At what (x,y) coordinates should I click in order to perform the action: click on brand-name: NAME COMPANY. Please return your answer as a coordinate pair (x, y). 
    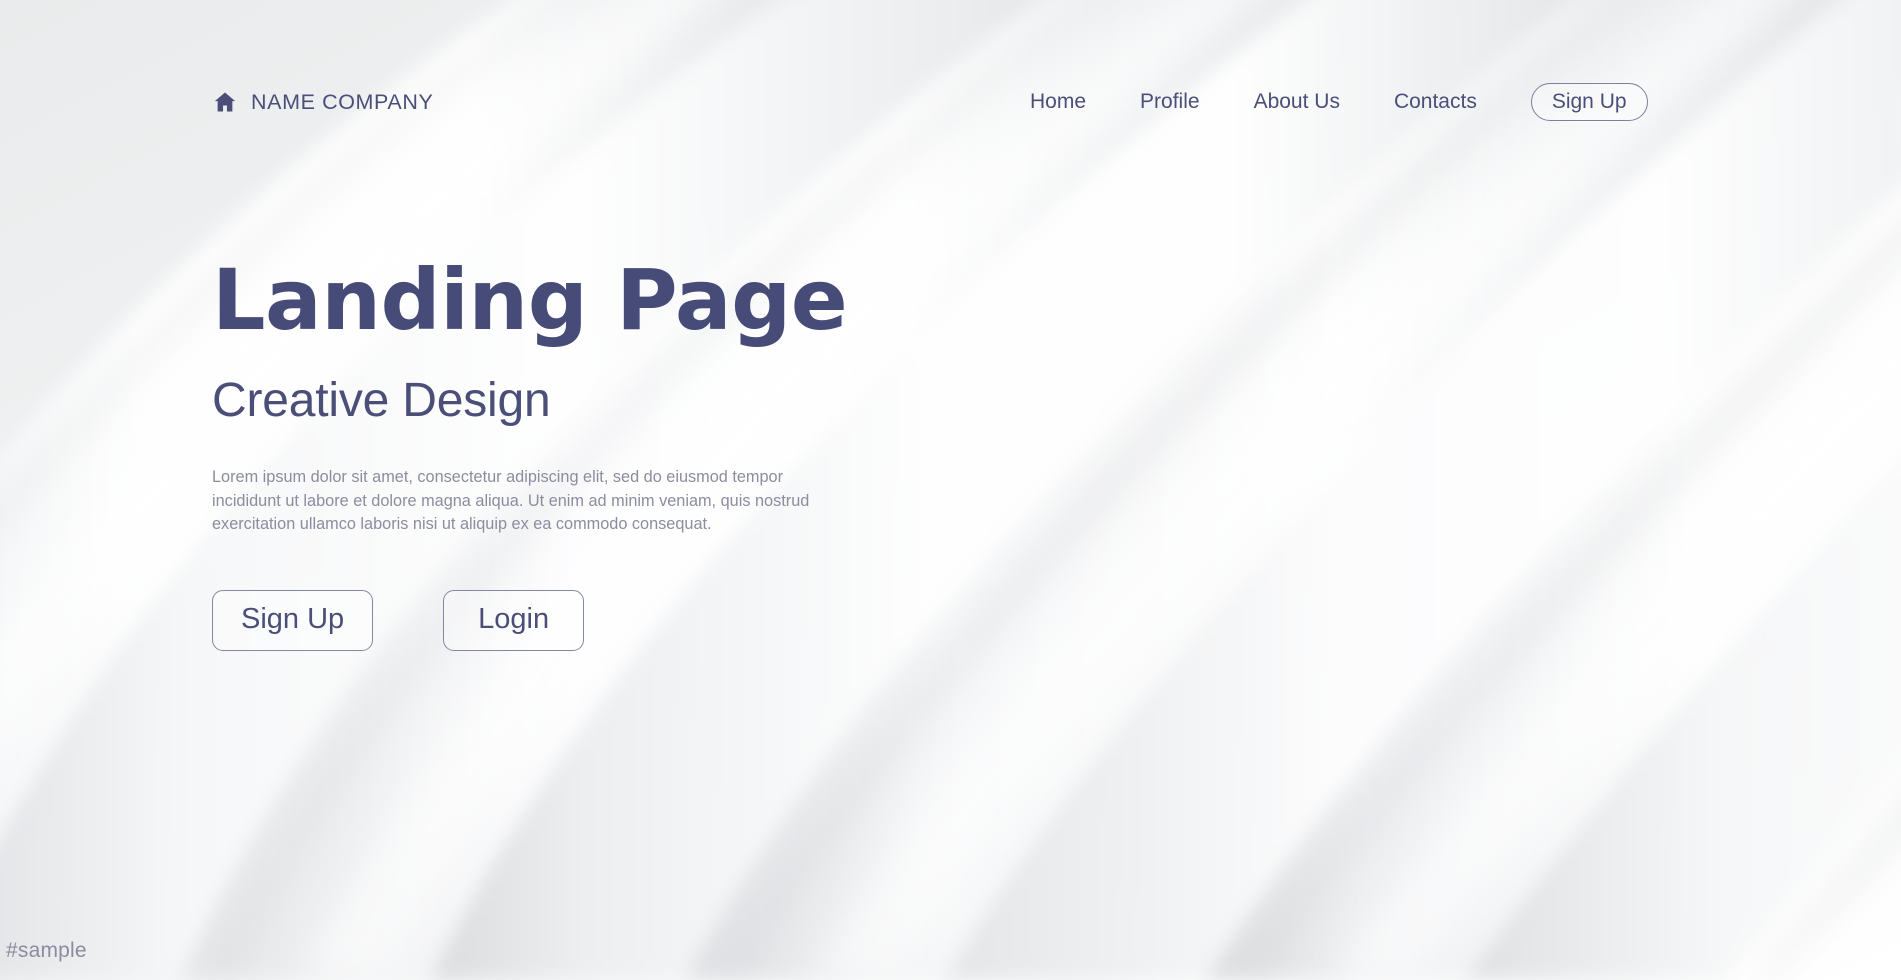
    Looking at the image, I should click on (342, 101).